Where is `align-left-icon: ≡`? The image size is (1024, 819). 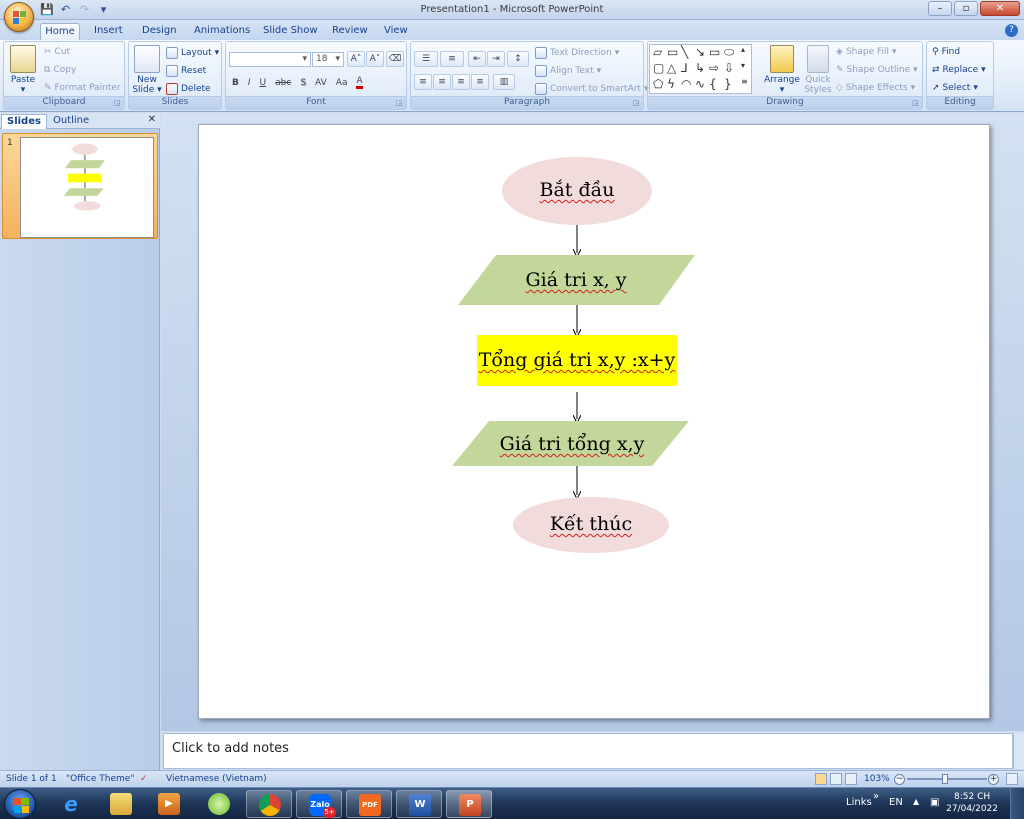
align-left-icon: ≡ is located at coordinates (423, 82).